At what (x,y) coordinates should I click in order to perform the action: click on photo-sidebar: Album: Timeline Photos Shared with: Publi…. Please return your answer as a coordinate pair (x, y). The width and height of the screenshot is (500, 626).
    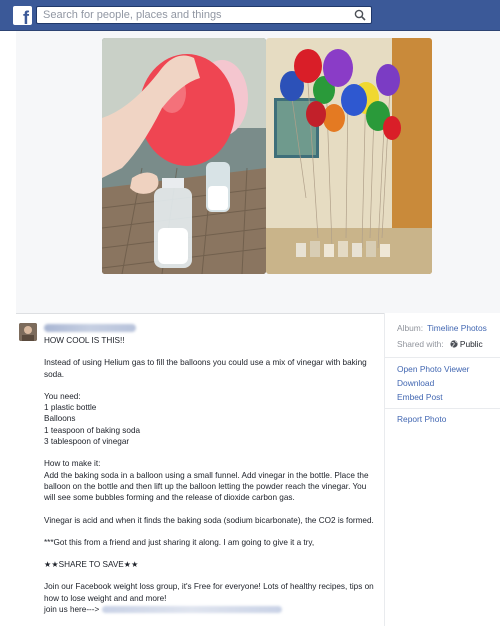
    Looking at the image, I should click on (442, 469).